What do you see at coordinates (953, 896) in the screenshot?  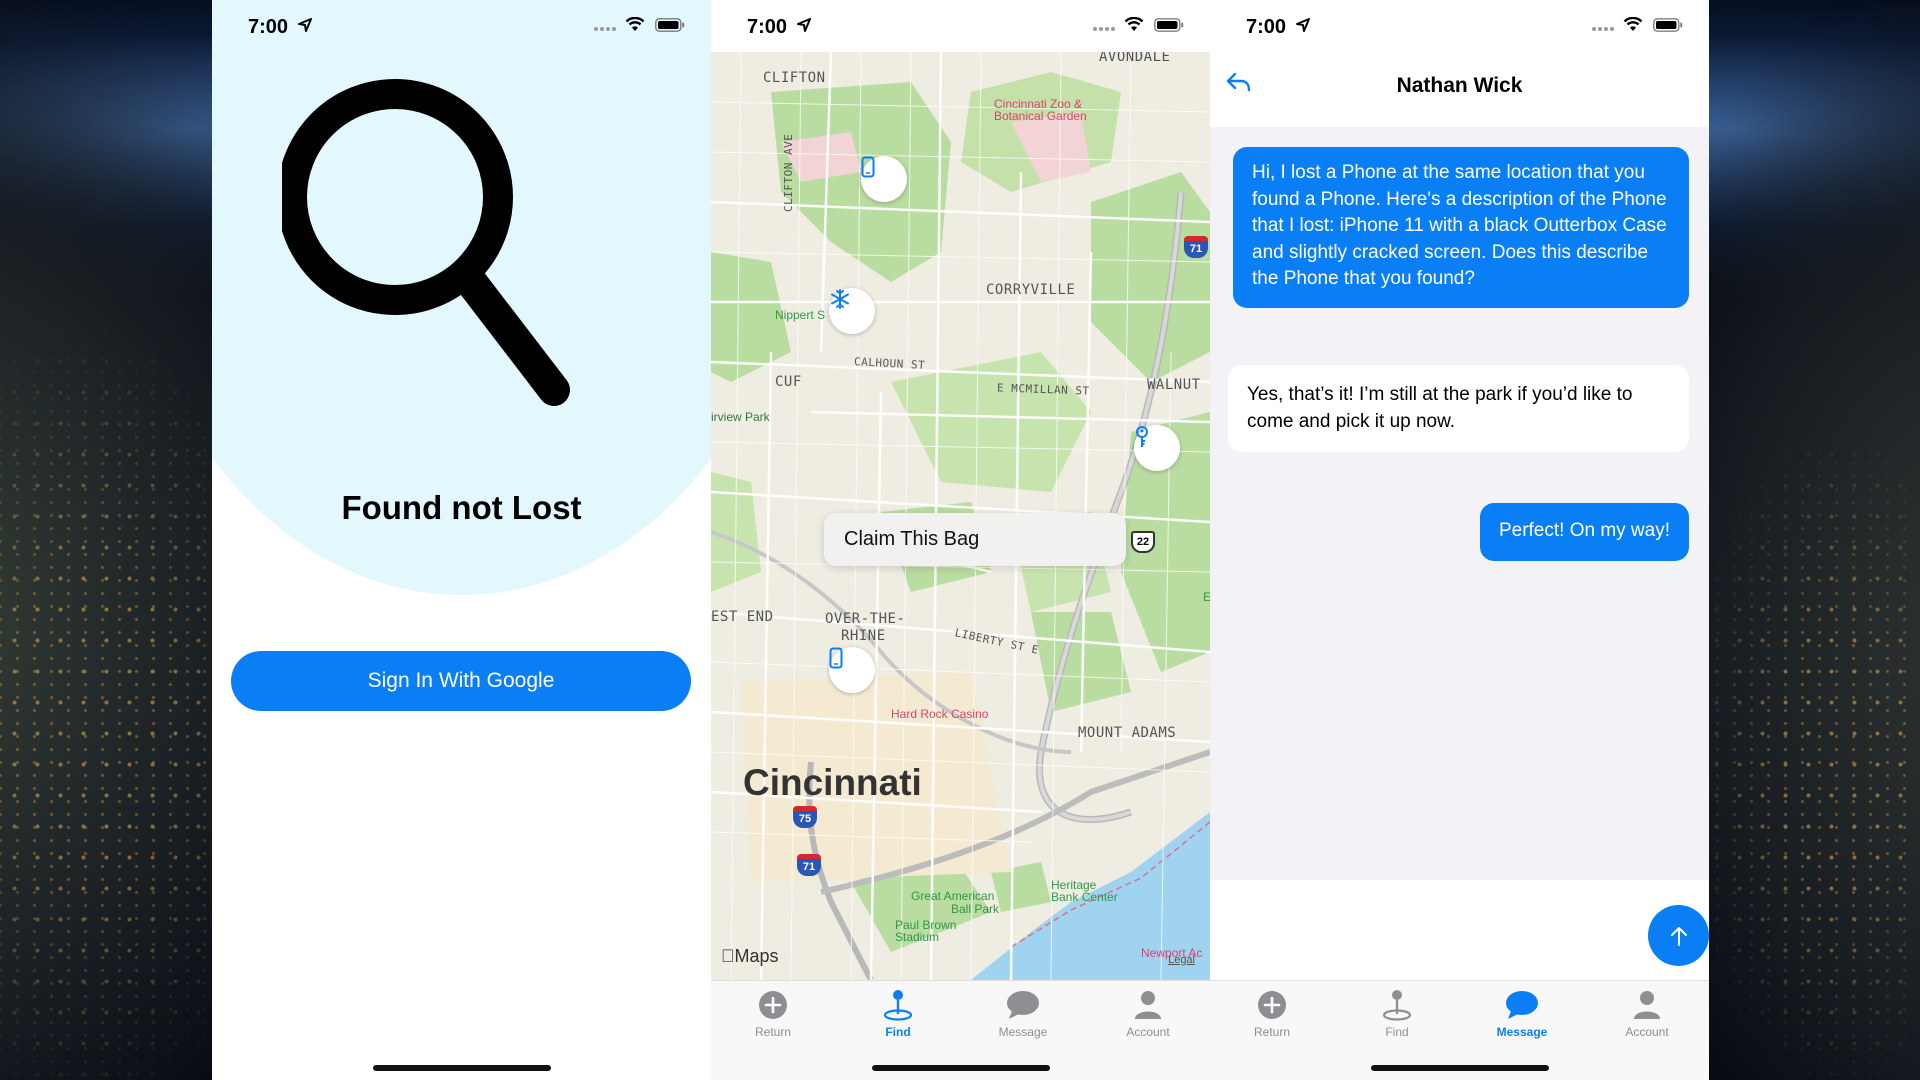 I see `poi-gabp: Great American` at bounding box center [953, 896].